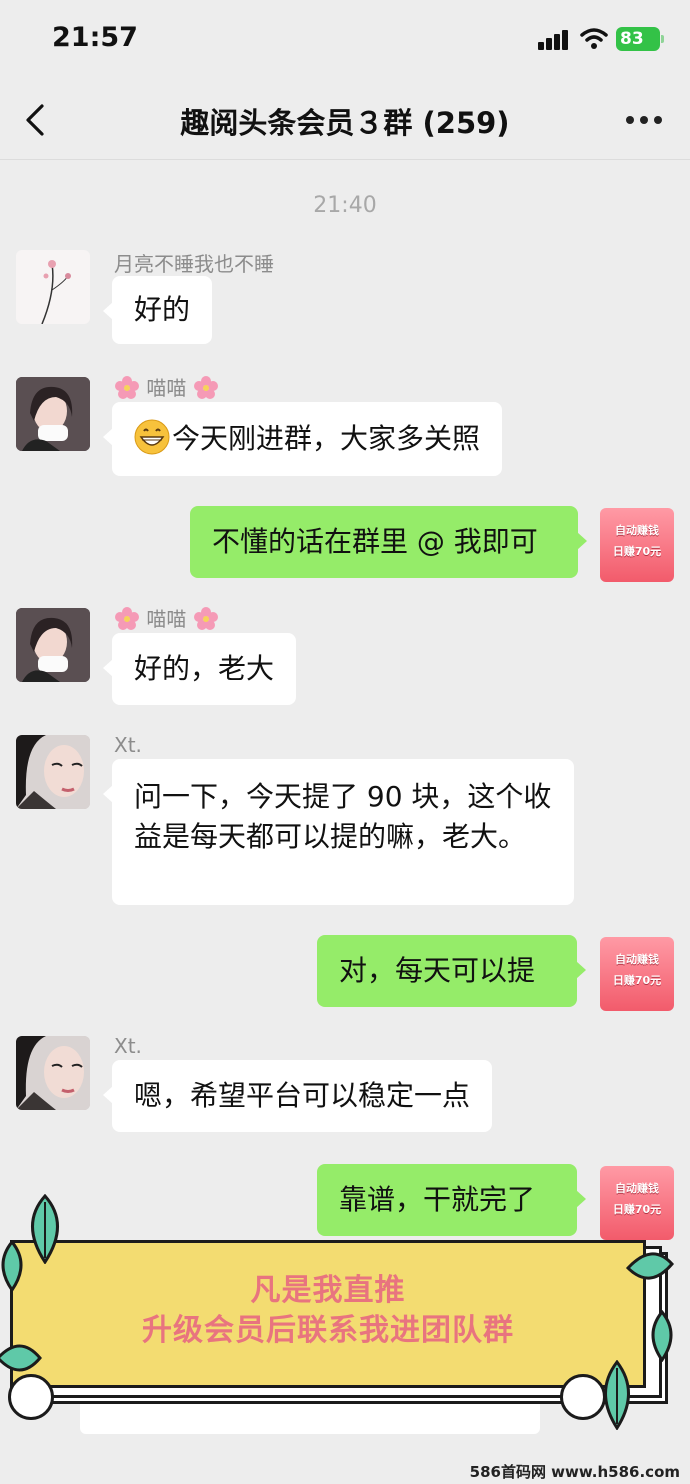  I want to click on message-row: 月亮不睡我也不睡 好的, so click(345, 303).